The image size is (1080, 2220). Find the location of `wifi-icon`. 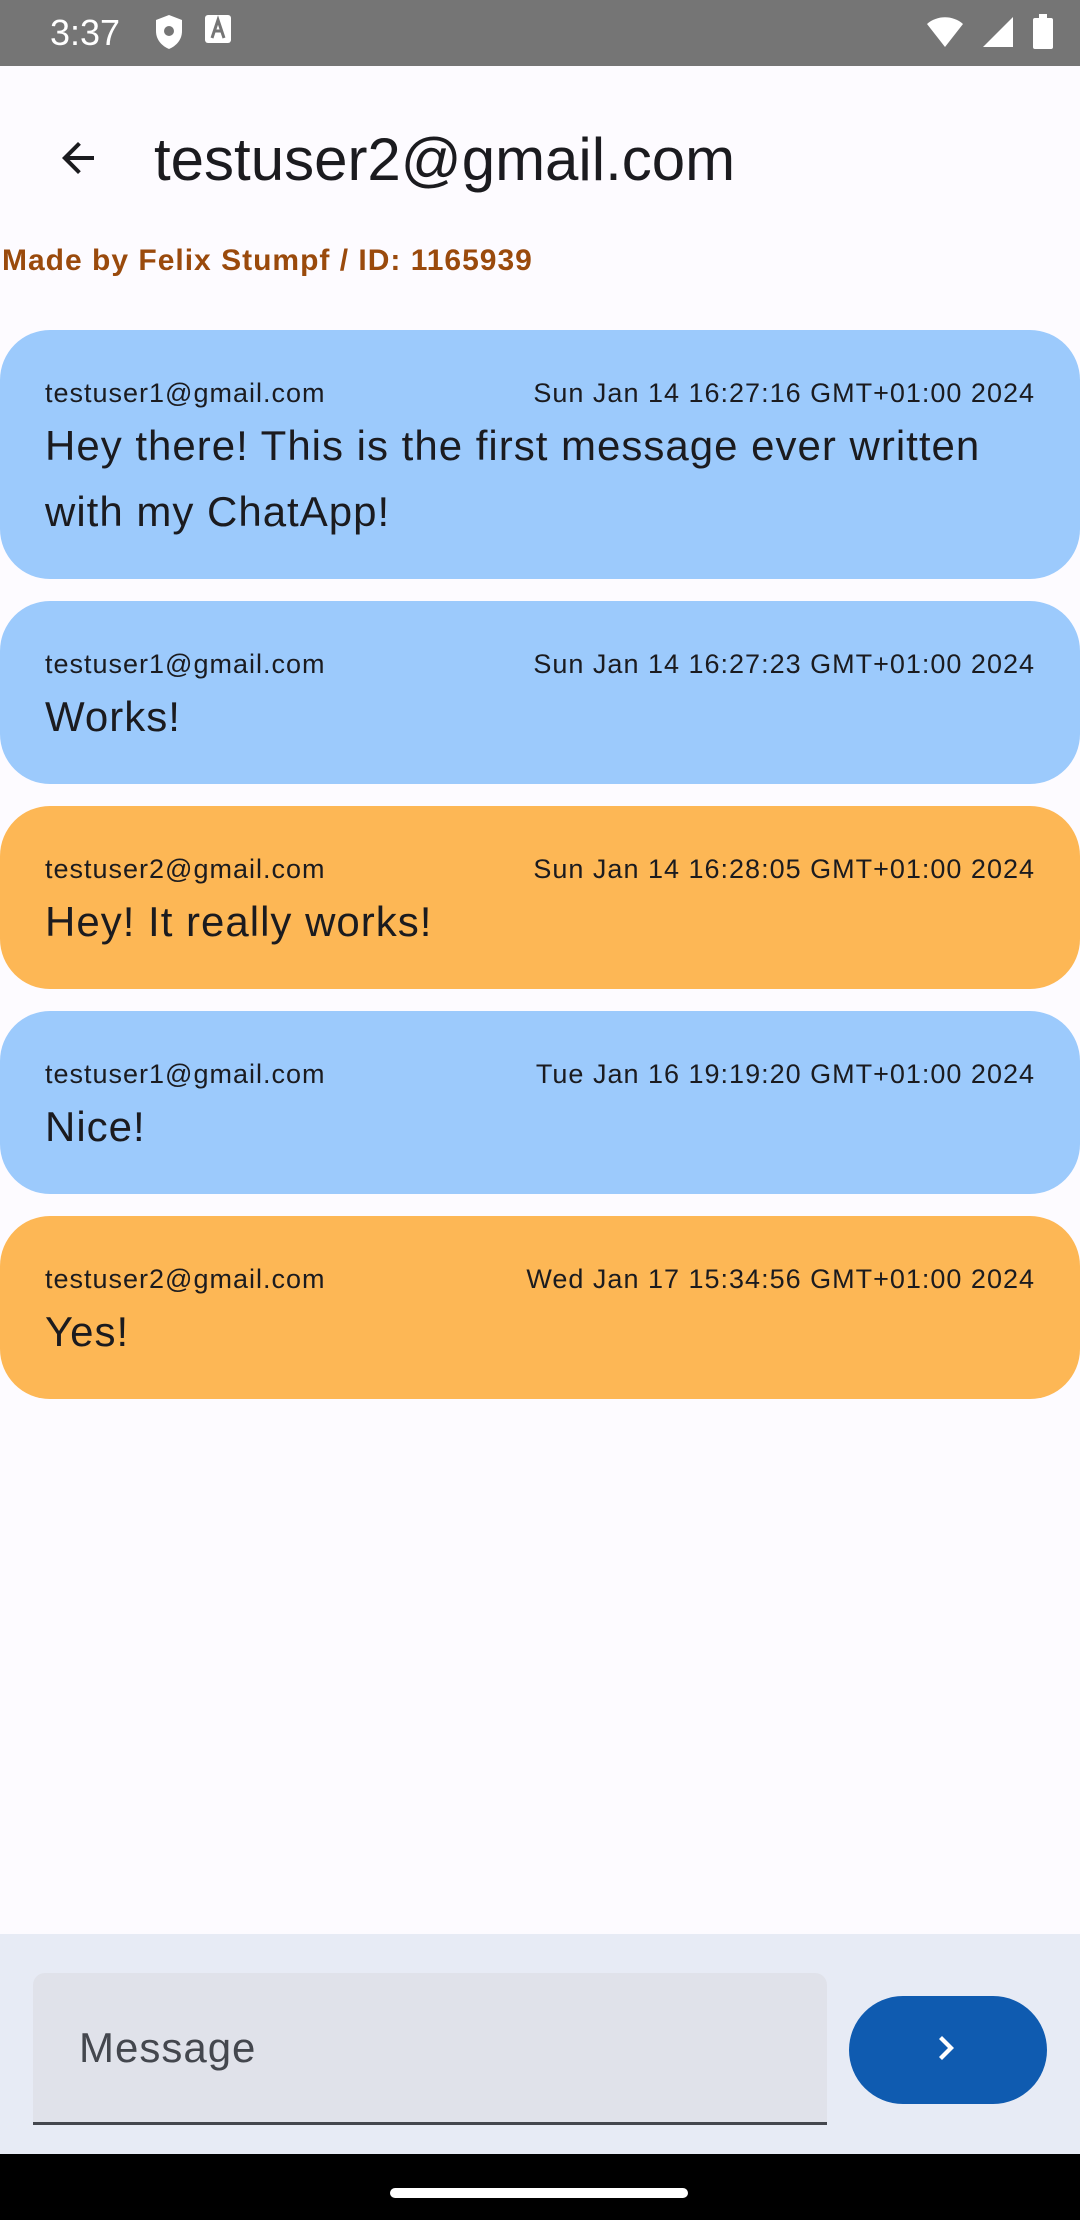

wifi-icon is located at coordinates (945, 34).